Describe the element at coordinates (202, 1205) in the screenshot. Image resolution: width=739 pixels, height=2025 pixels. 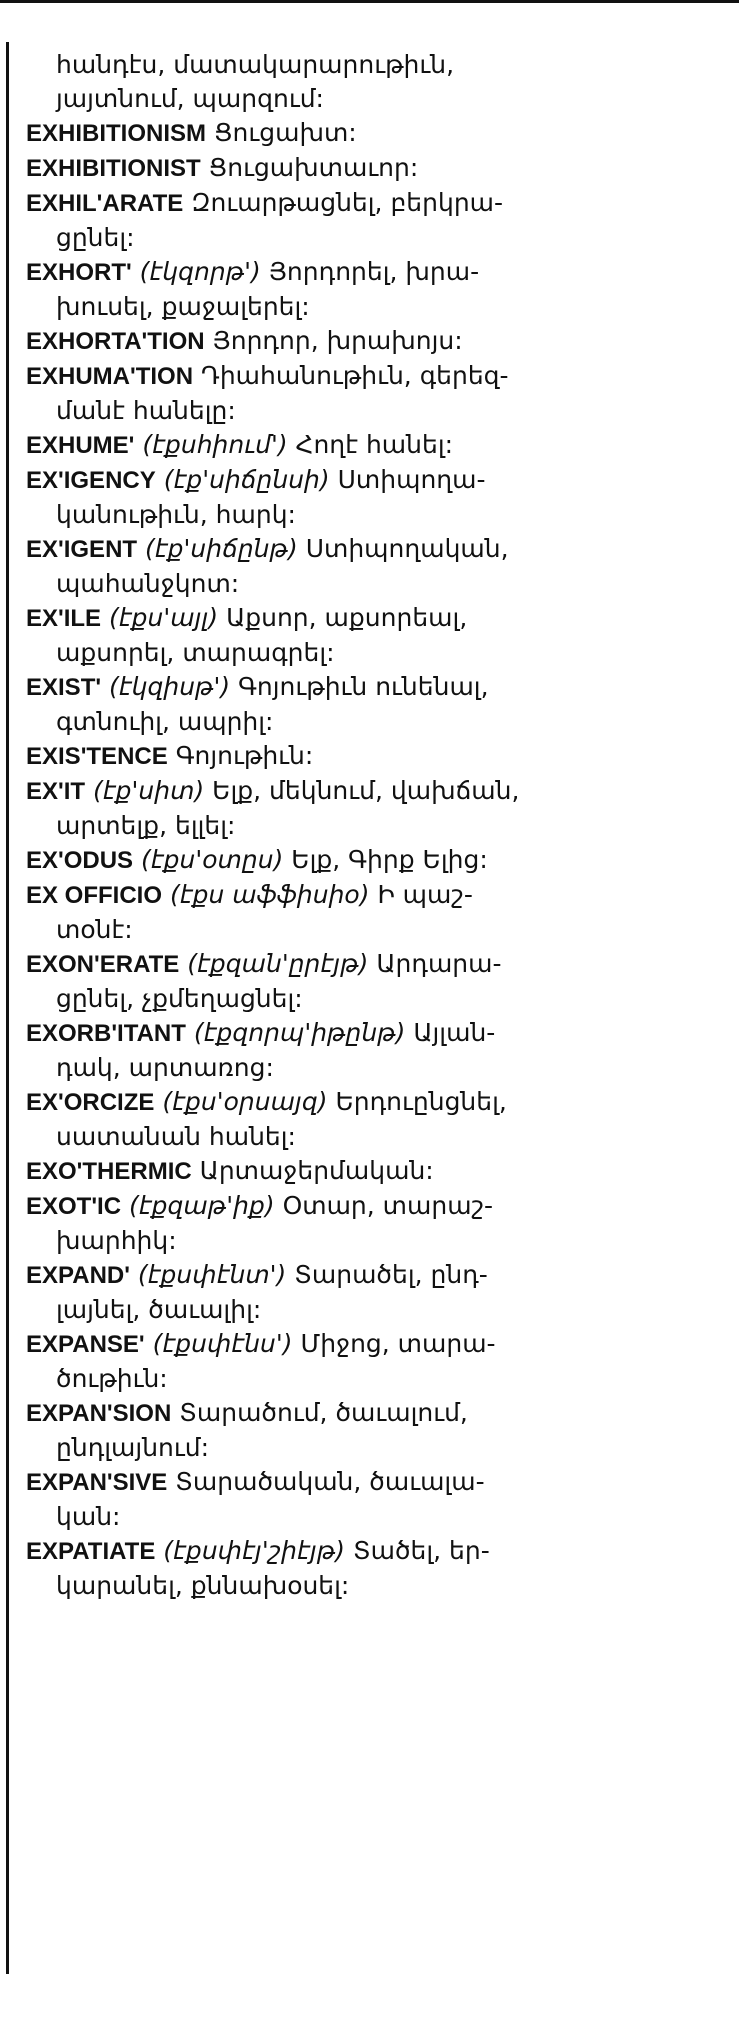
I see `entry-pronunciation: (էքզաթ'իք)` at that location.